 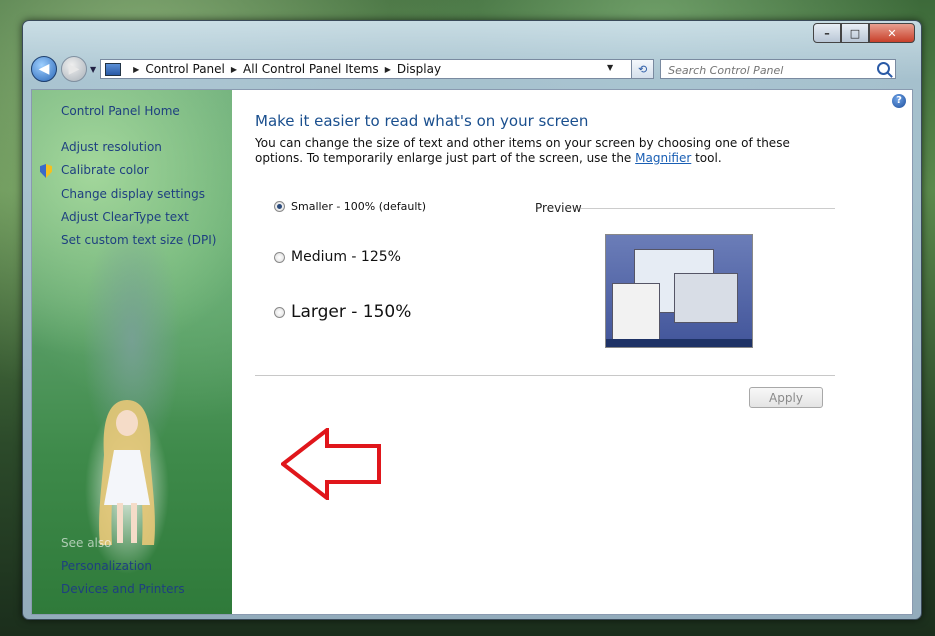 I want to click on sidebar-item-personalization: Personalization, so click(x=106, y=566).